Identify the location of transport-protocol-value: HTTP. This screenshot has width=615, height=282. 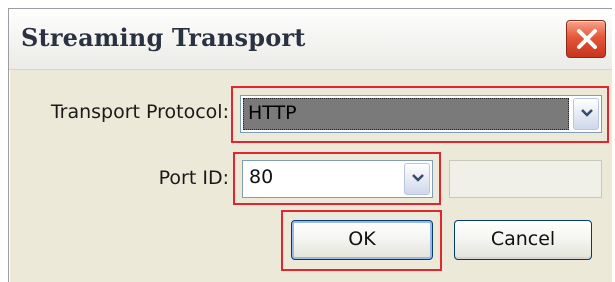
(406, 114).